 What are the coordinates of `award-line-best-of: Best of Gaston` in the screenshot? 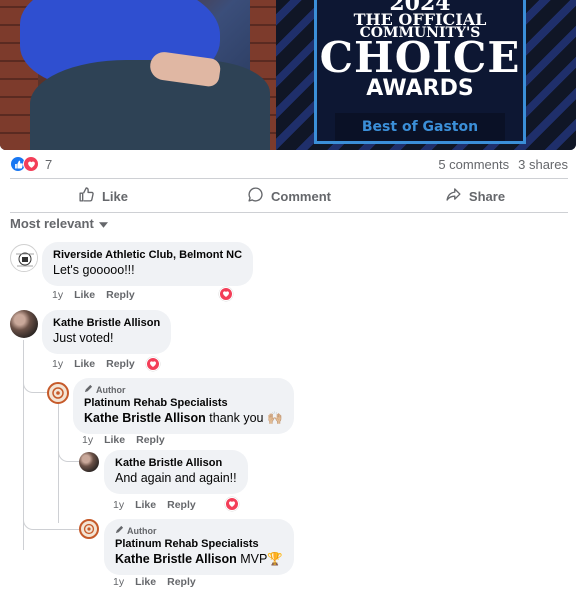 It's located at (420, 127).